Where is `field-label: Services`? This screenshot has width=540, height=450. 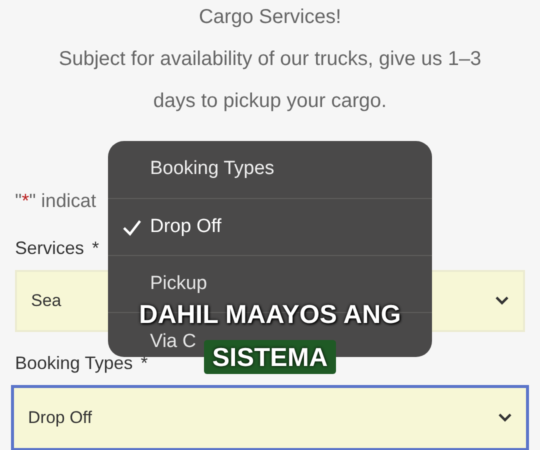
field-label: Services is located at coordinates (49, 248).